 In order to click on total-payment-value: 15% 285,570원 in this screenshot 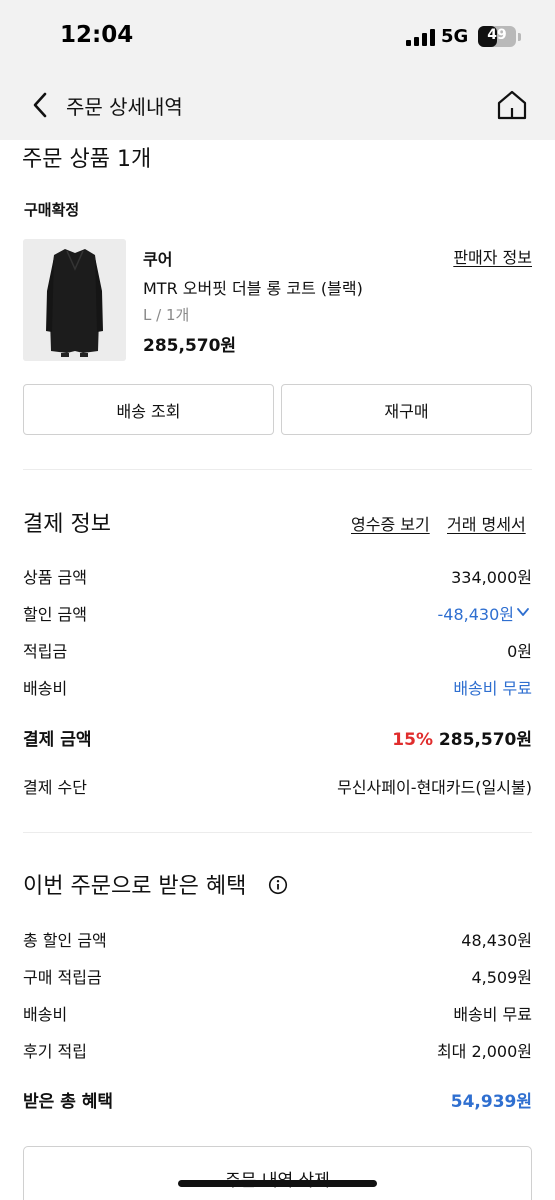, I will do `click(462, 737)`.